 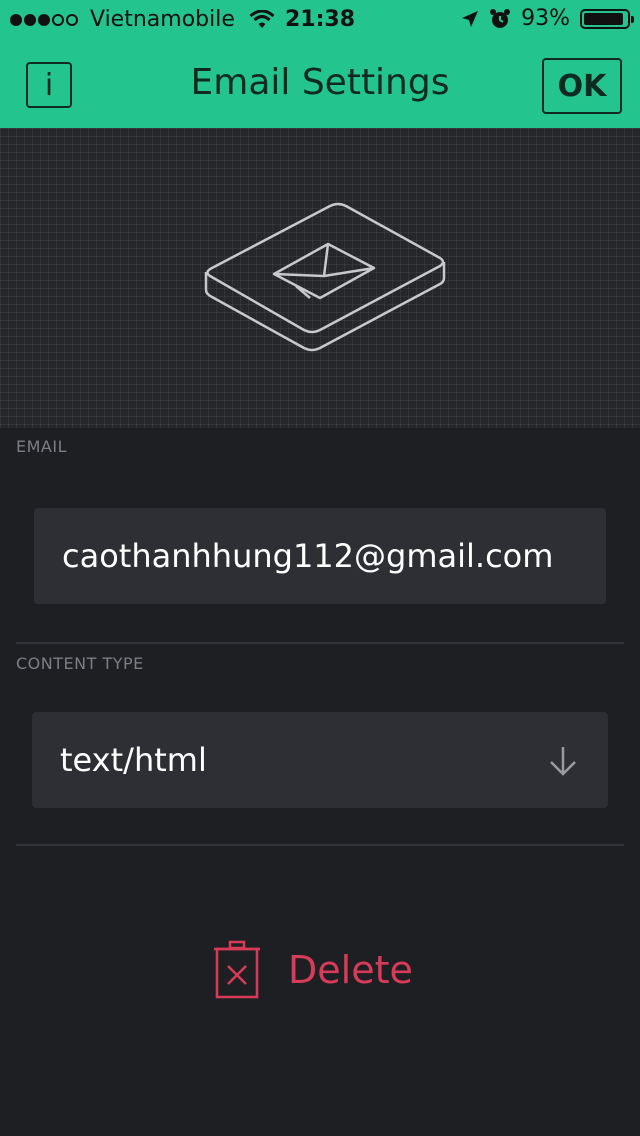 I want to click on email-field: caothanhhung112@gmail.com, so click(x=320, y=556).